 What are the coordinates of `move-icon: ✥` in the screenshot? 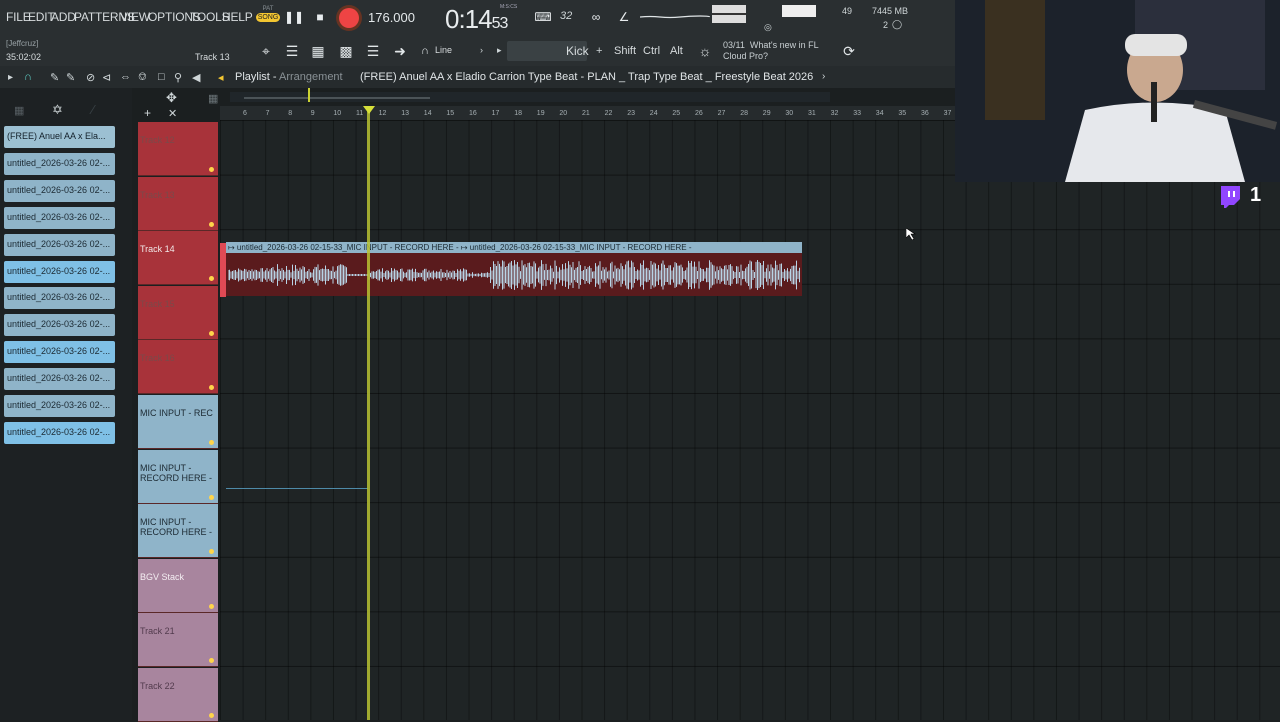 It's located at (171, 98).